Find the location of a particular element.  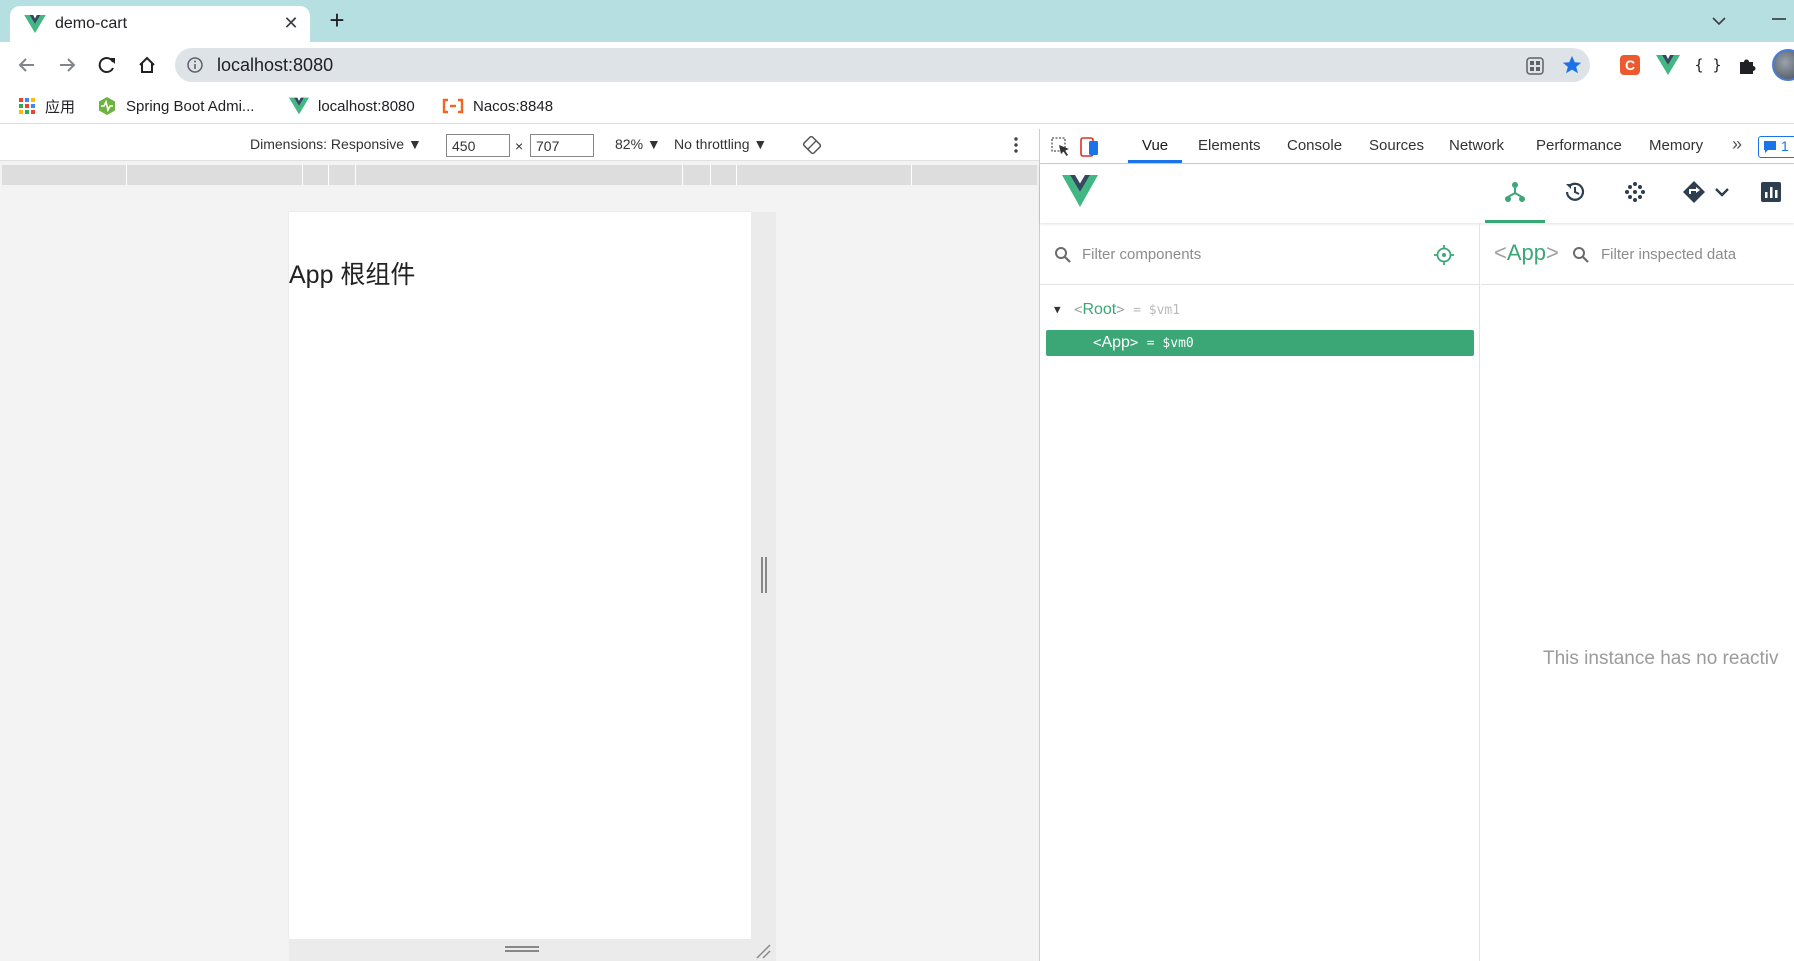

select-component-target-icon is located at coordinates (1444, 255).